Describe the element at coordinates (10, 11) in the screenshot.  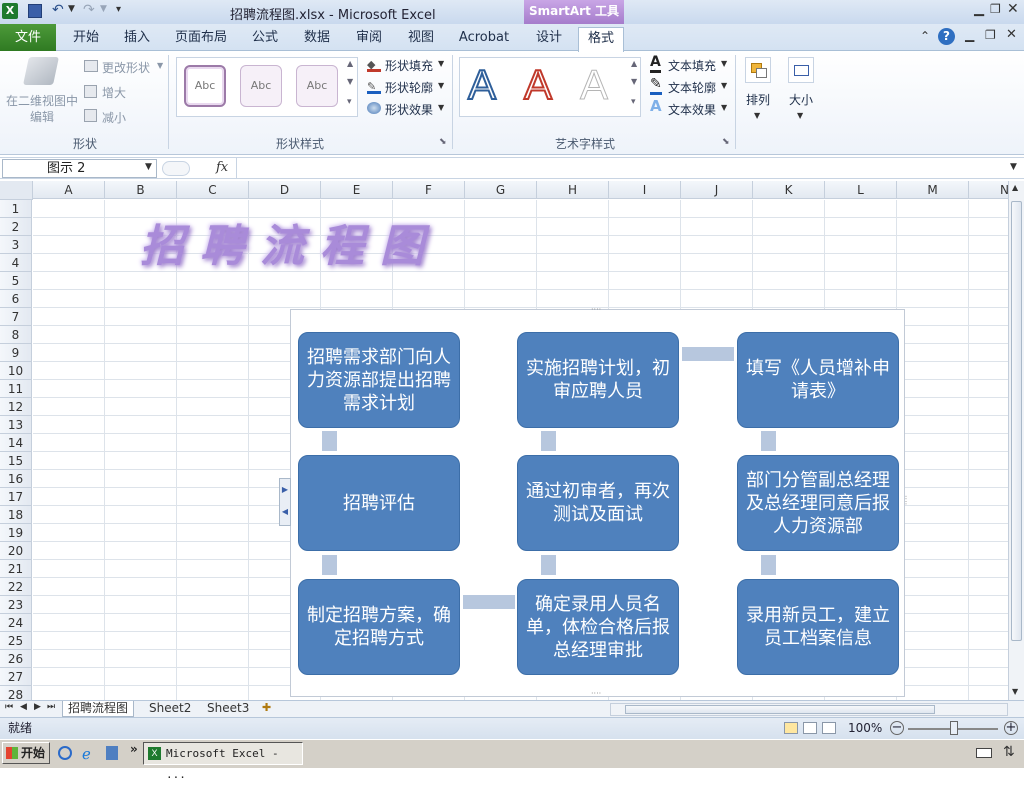
I see `excel-app-icon: X` at that location.